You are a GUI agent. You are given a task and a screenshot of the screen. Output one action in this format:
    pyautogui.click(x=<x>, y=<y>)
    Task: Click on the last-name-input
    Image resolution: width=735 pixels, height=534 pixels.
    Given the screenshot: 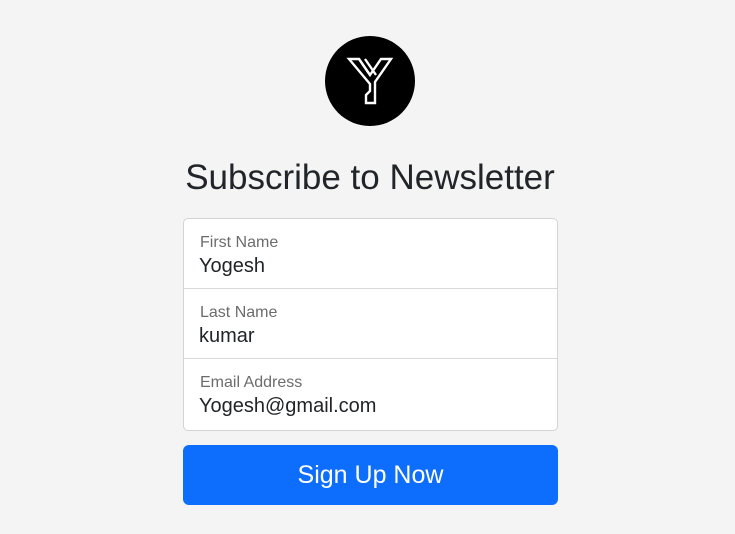 What is the action you would take?
    pyautogui.click(x=369, y=336)
    